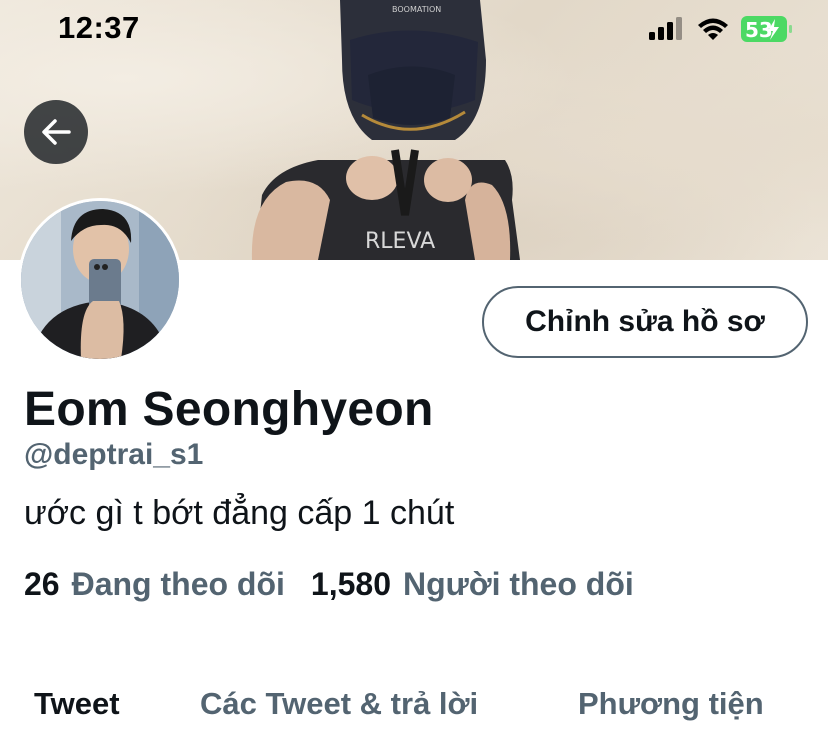 The width and height of the screenshot is (828, 751). What do you see at coordinates (114, 454) in the screenshot?
I see `user-handle: @deptrai_s1` at bounding box center [114, 454].